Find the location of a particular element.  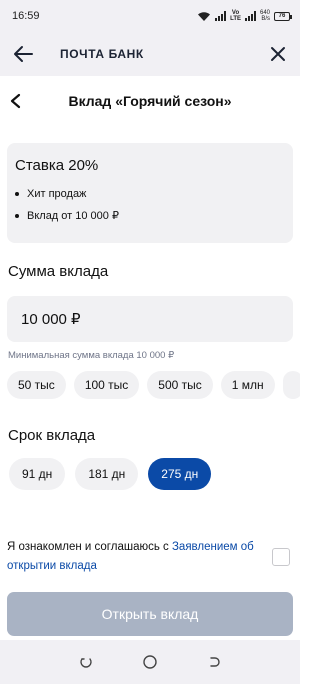

network-speed: 640 B/s is located at coordinates (265, 16).